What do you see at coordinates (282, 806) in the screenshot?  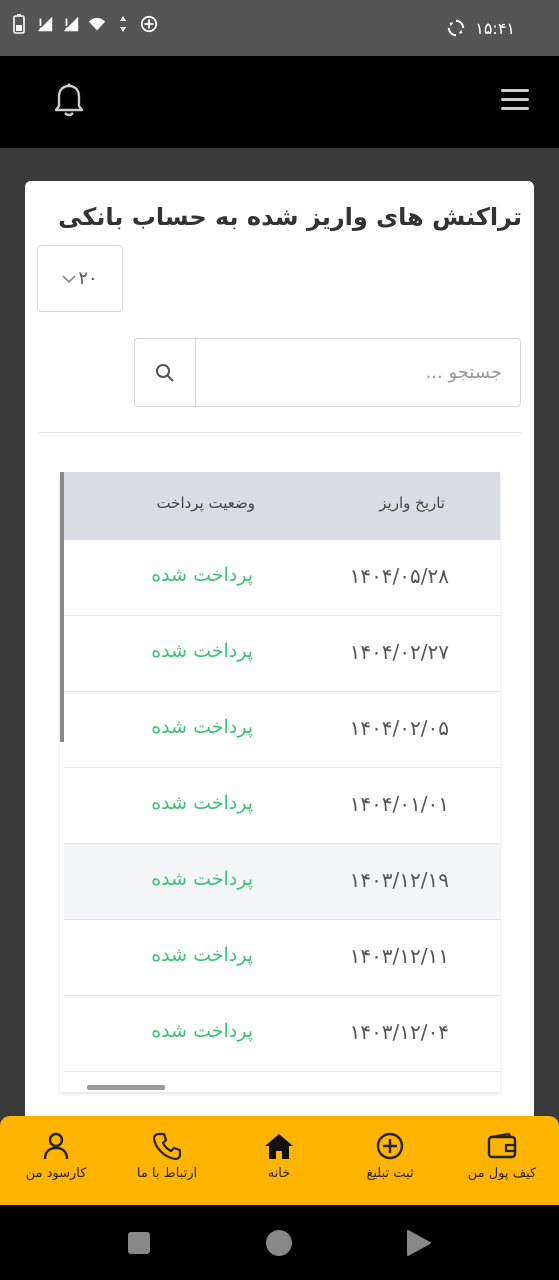 I see `table-row: ۱۴۰۴/۰۱/۰۱ پرداخت شده` at bounding box center [282, 806].